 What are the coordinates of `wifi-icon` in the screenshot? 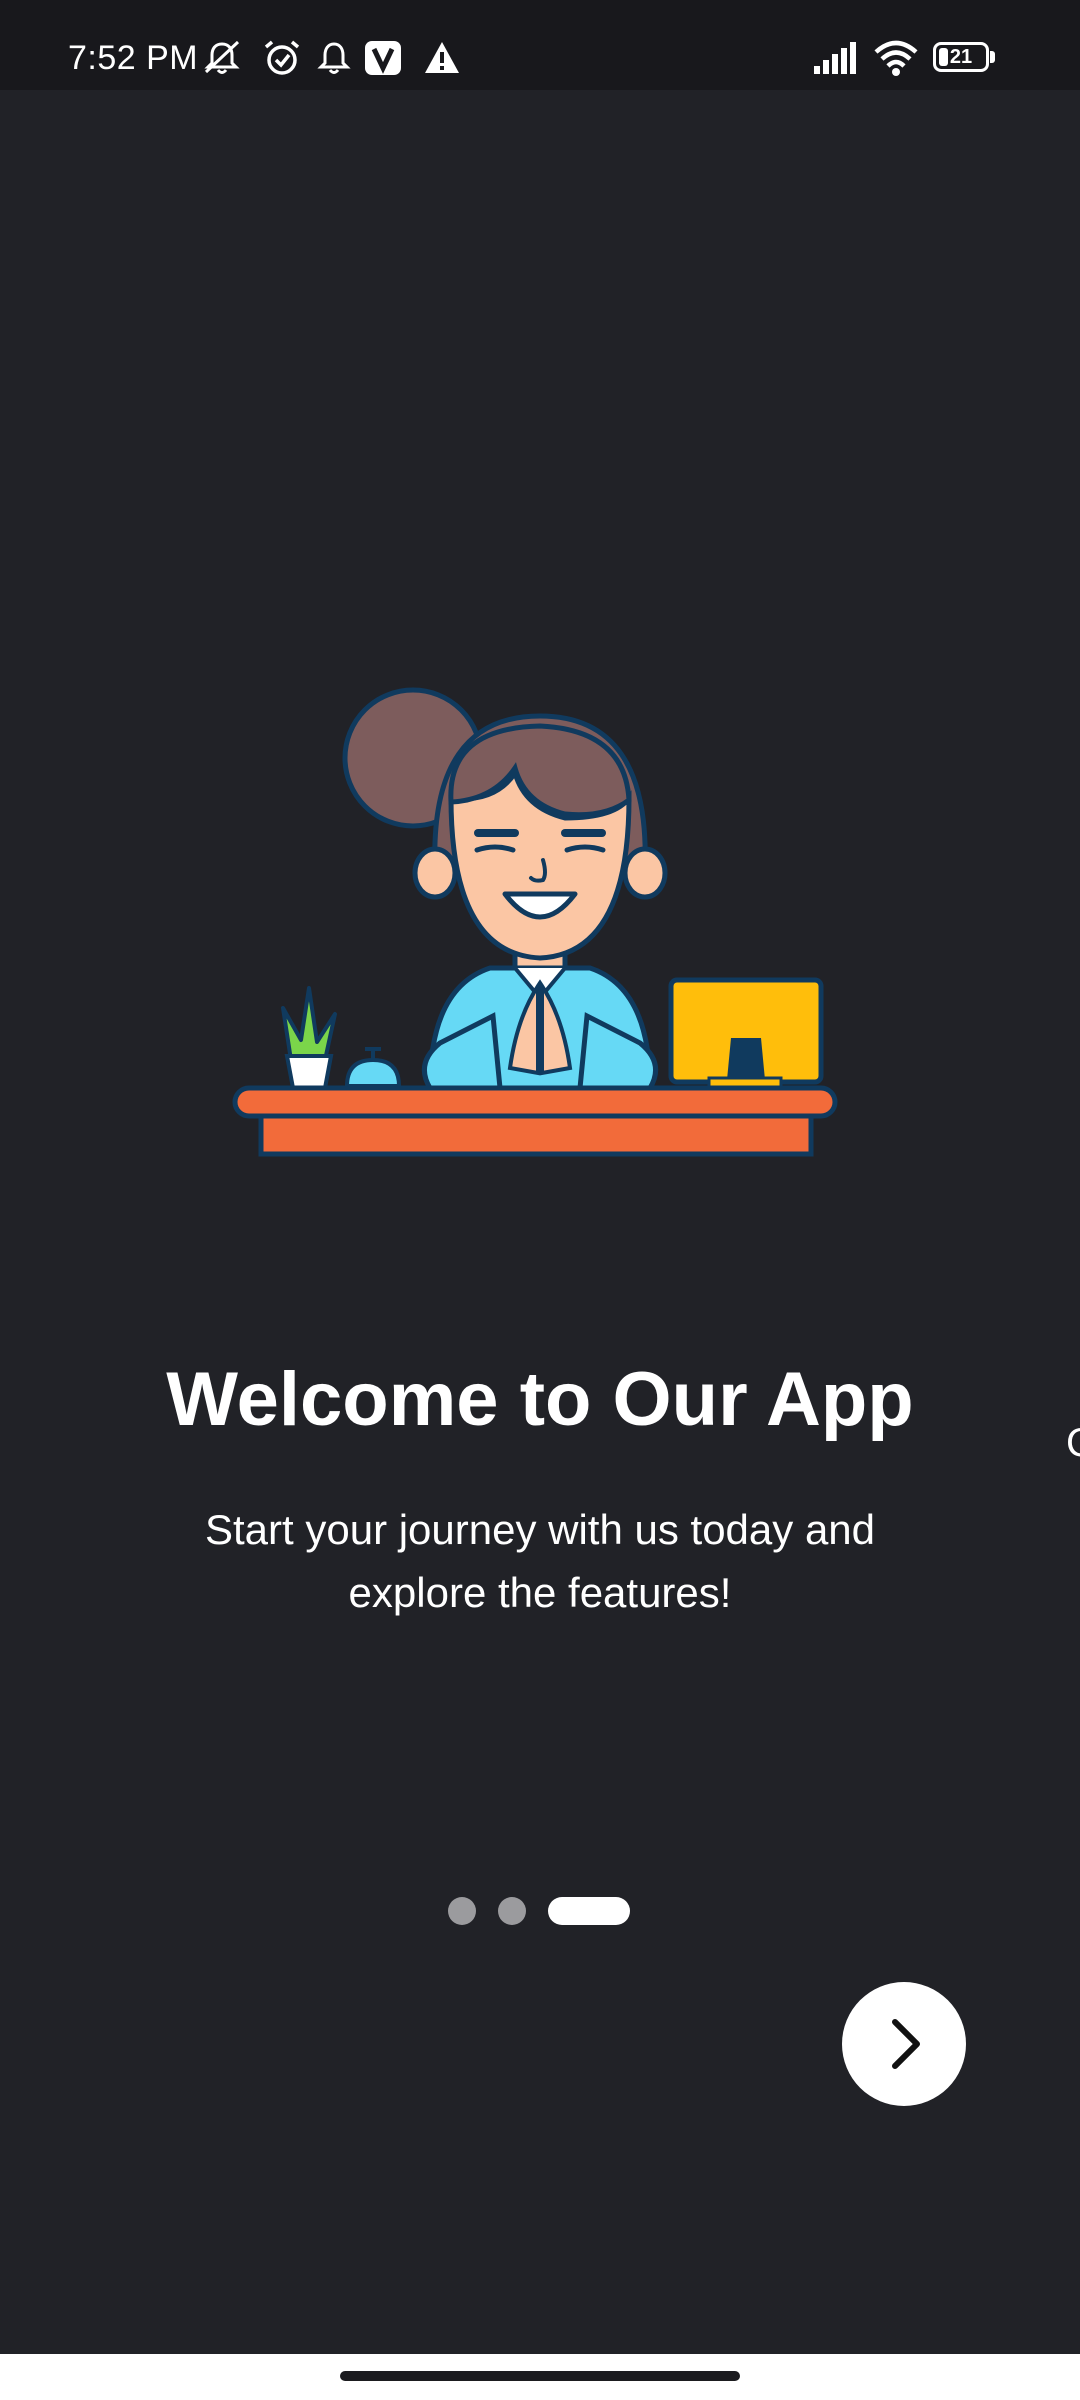 It's located at (896, 58).